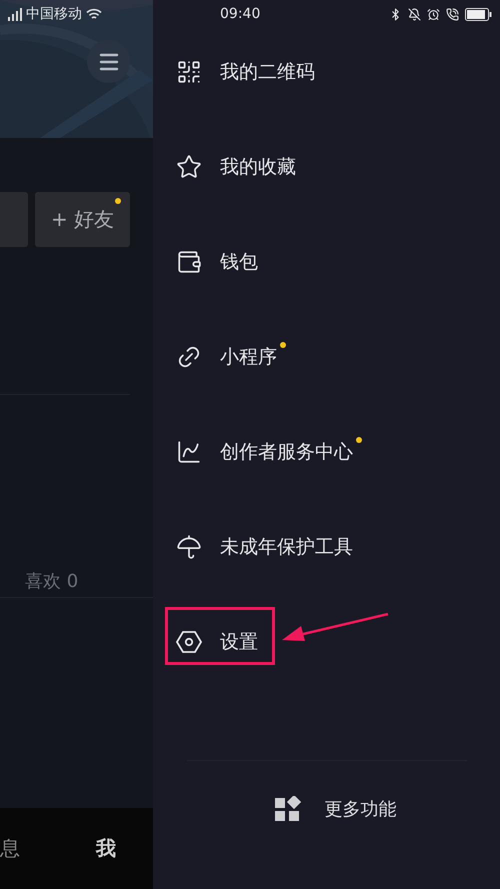 This screenshot has height=889, width=500. I want to click on apps-icon, so click(287, 809).